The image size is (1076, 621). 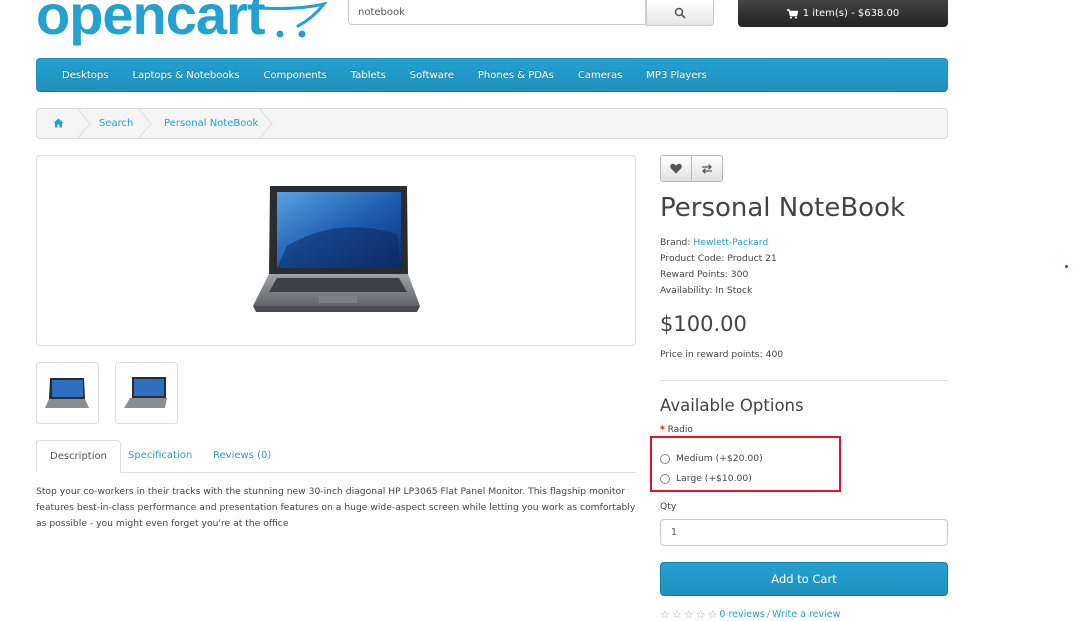 I want to click on qty-input, so click(x=804, y=532).